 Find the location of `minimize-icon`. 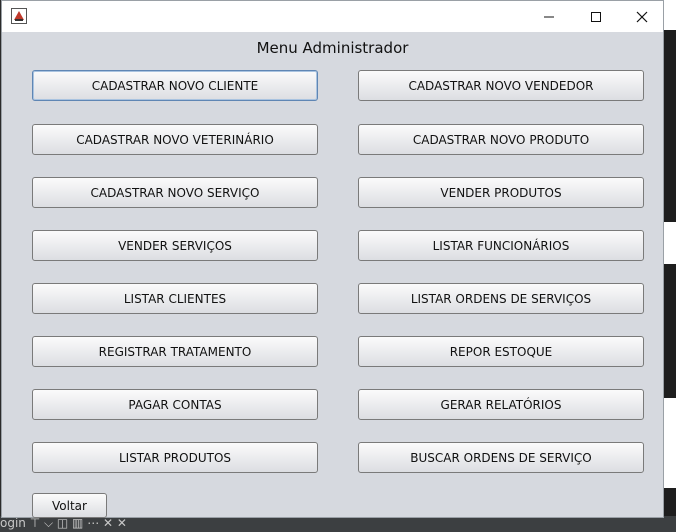

minimize-icon is located at coordinates (549, 16).